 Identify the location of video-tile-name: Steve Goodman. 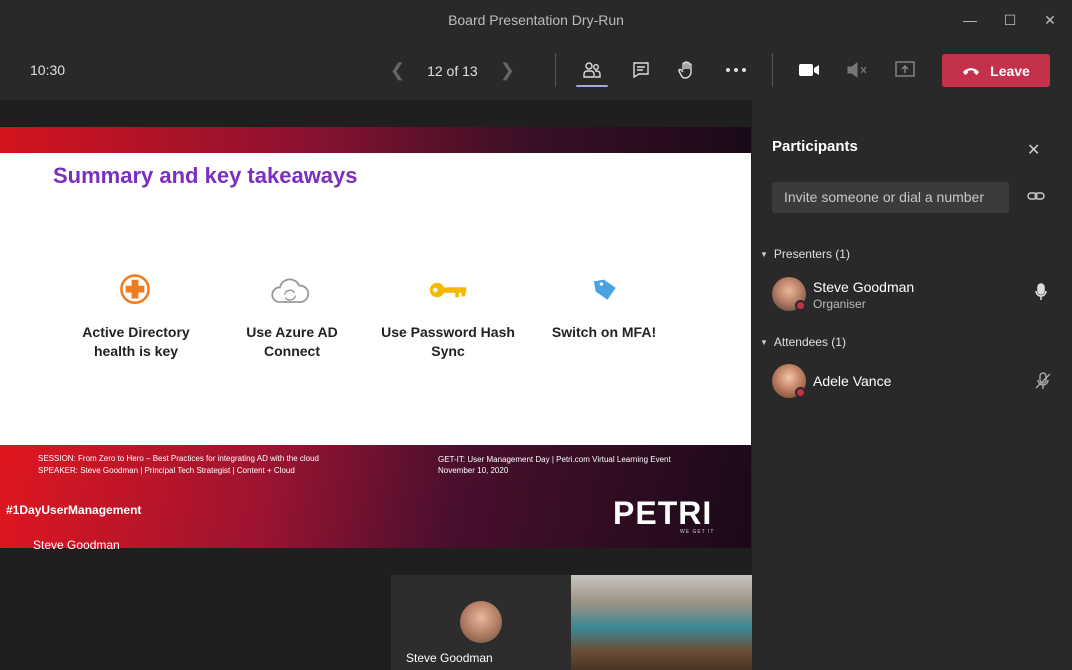
(449, 658).